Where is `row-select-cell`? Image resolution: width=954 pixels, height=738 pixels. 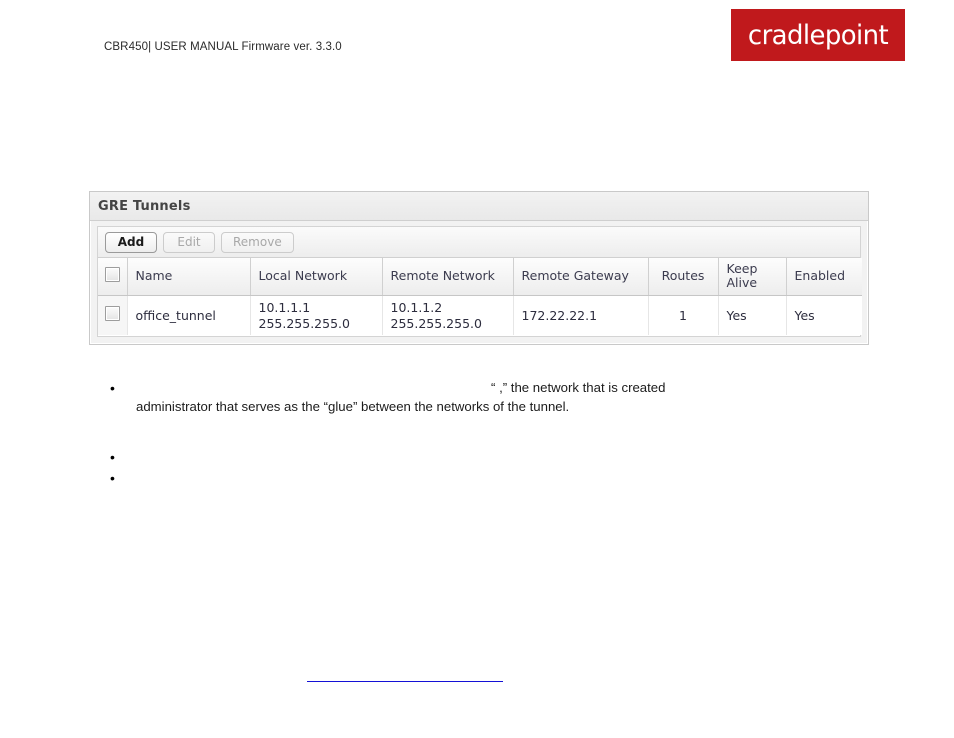 row-select-cell is located at coordinates (113, 315).